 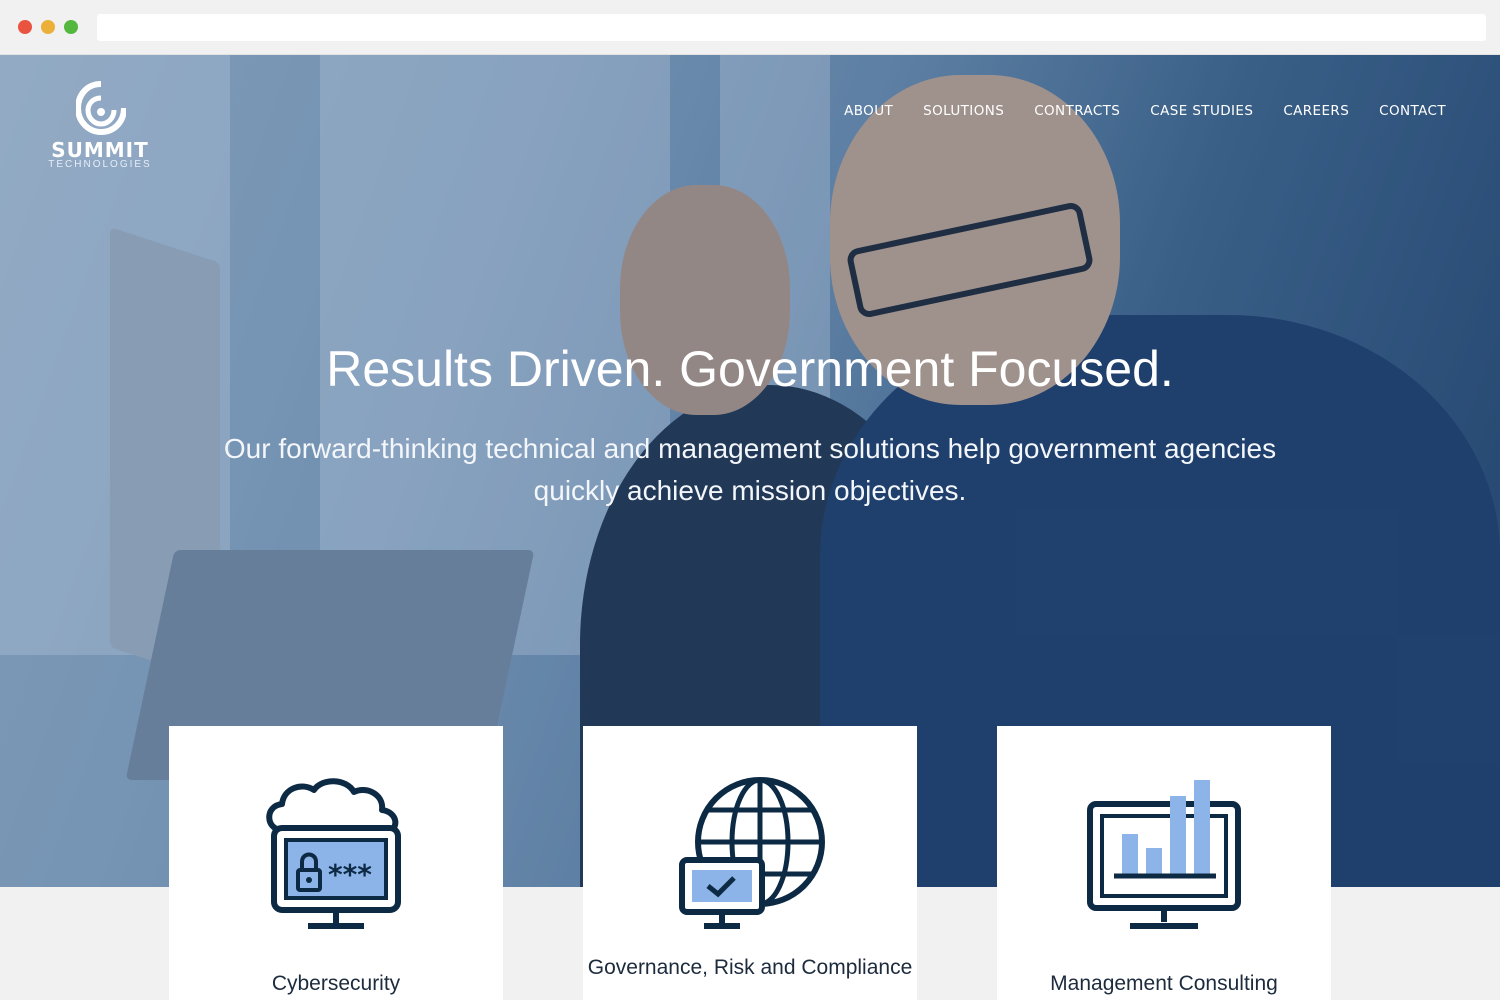 I want to click on close-window-button, so click(x=25, y=27).